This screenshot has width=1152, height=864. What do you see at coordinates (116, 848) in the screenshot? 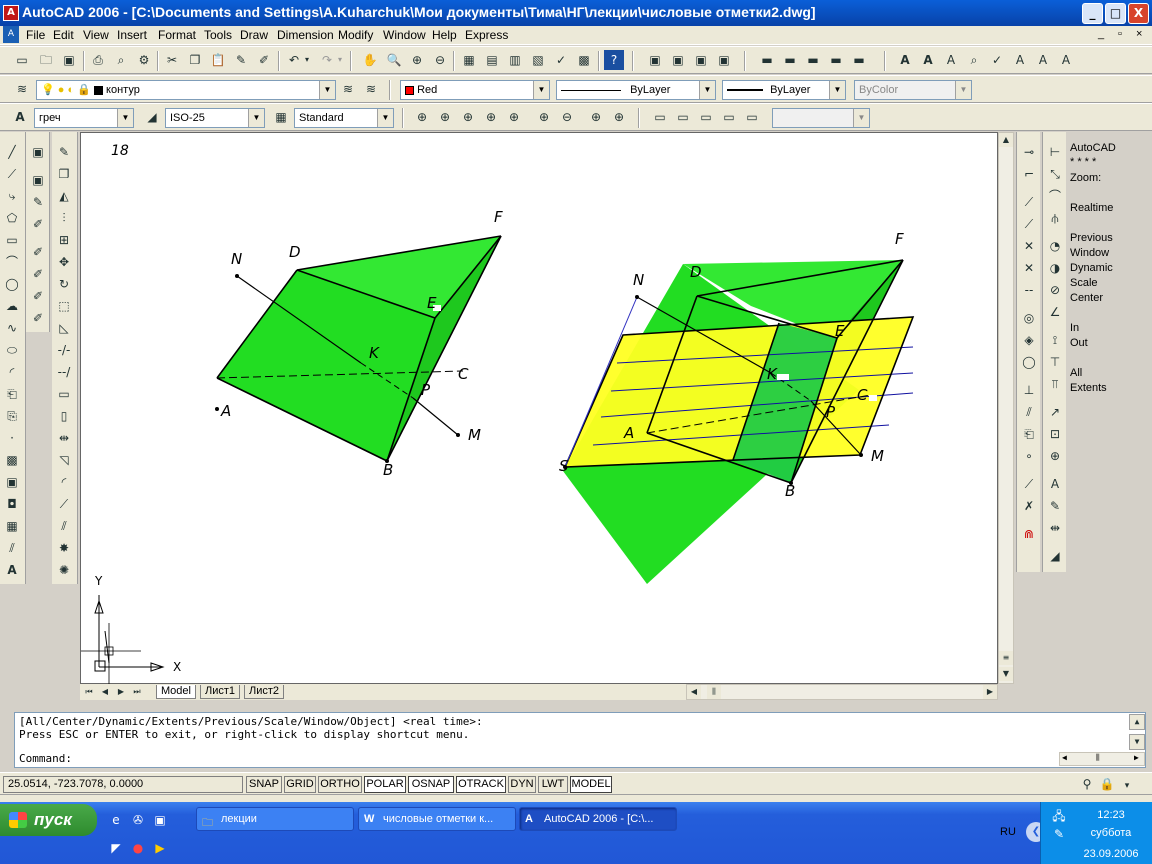
I see `quicklaunch-icon-4: ◤` at bounding box center [116, 848].